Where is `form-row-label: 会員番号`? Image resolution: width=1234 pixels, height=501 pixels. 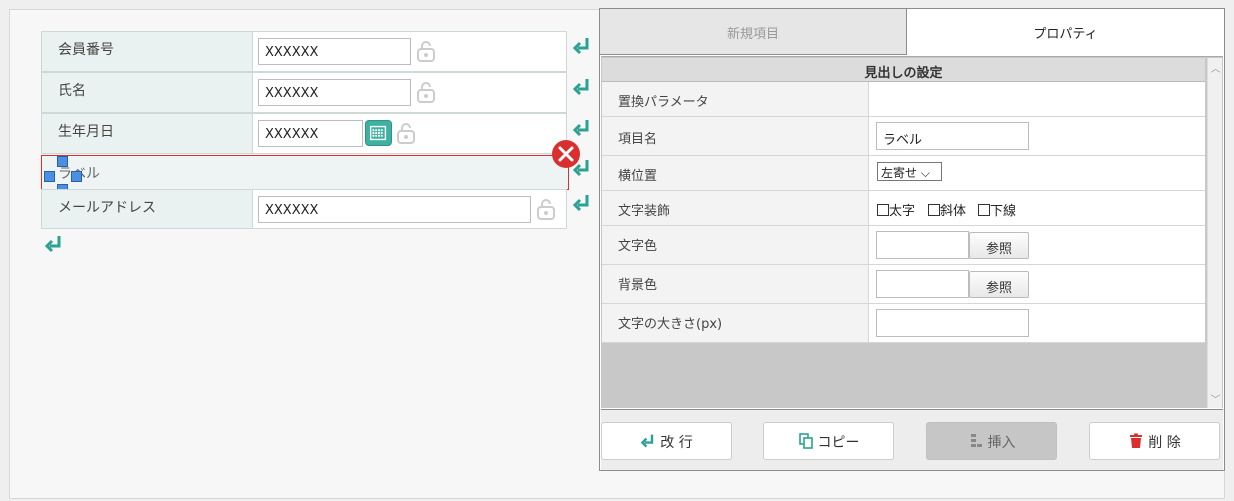
form-row-label: 会員番号 is located at coordinates (147, 51).